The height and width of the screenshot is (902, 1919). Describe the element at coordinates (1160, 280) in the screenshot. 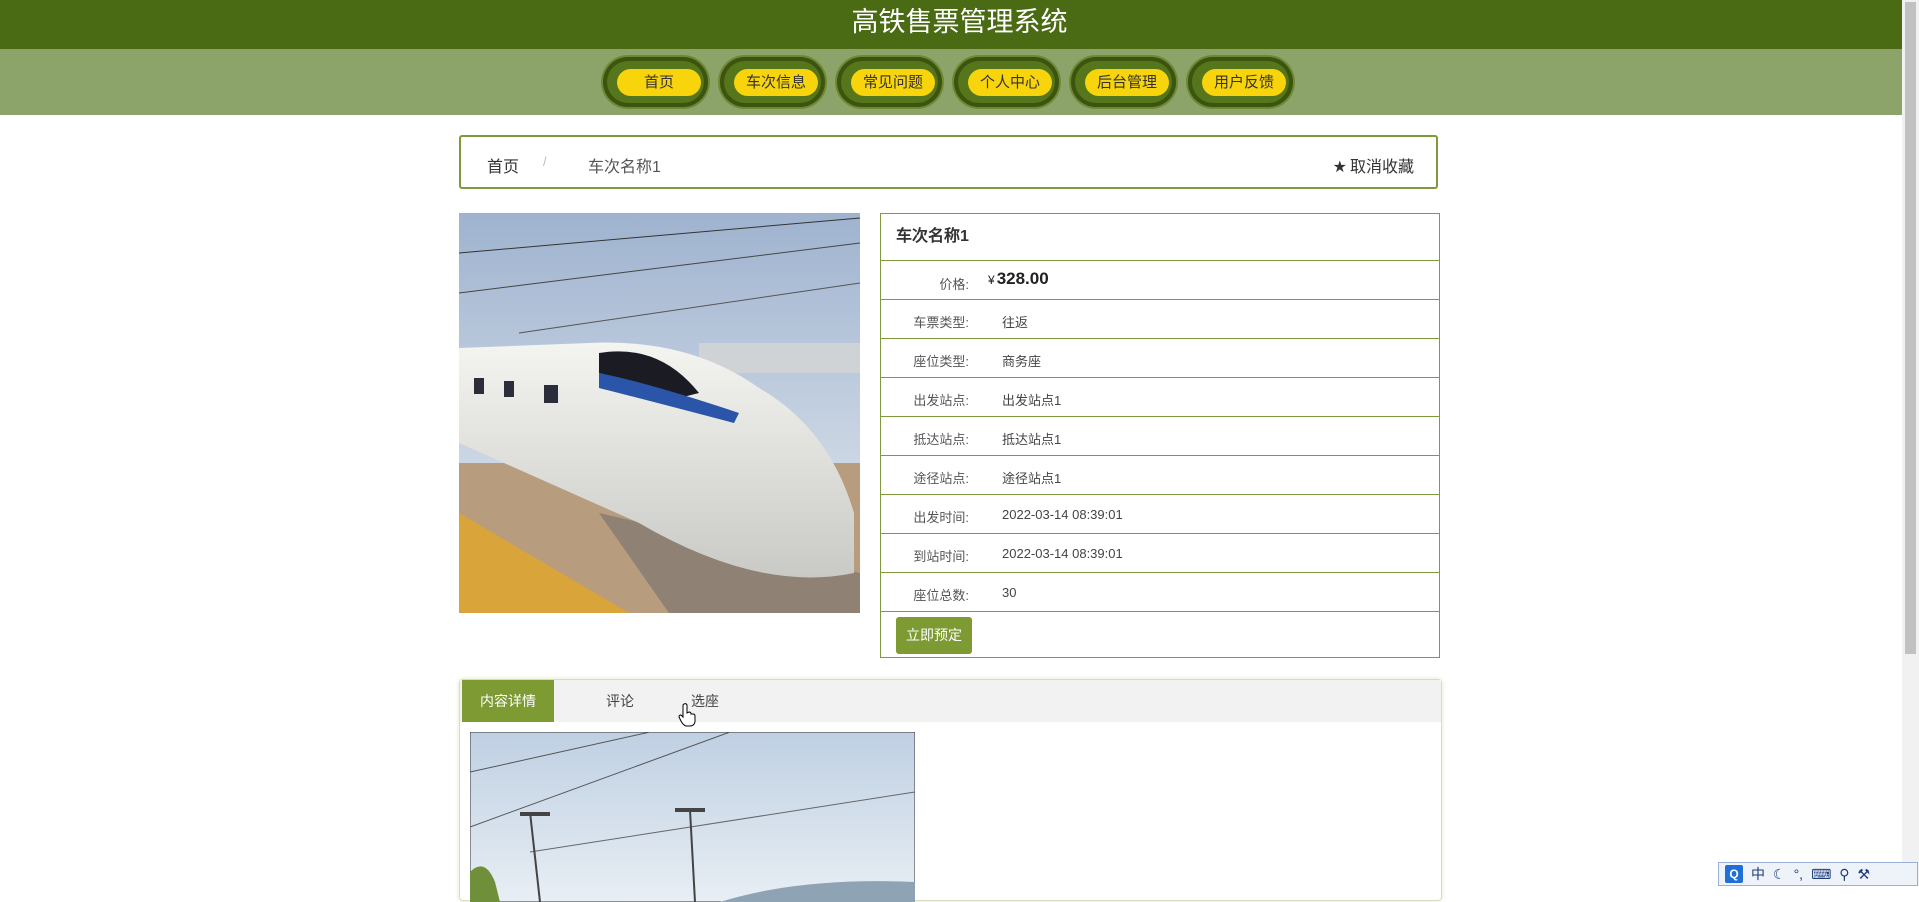

I see `price-row: 价格: ¥328.00` at that location.